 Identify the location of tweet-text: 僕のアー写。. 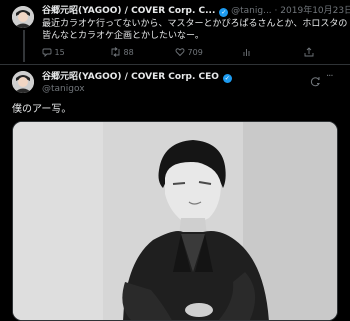
(42, 109).